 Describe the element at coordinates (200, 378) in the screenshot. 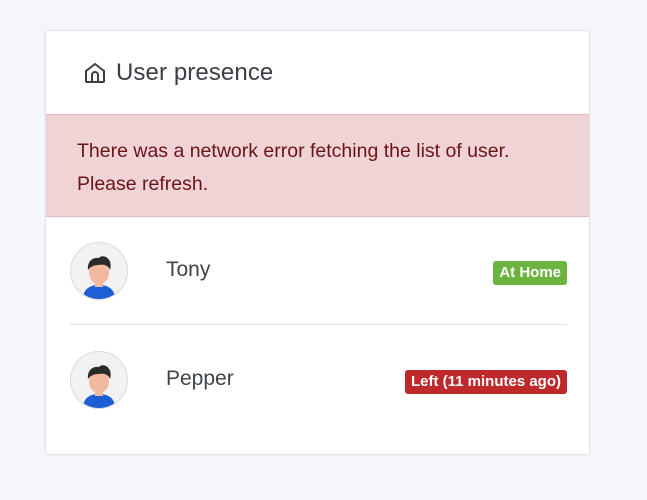

I see `user-name: Pepper` at that location.